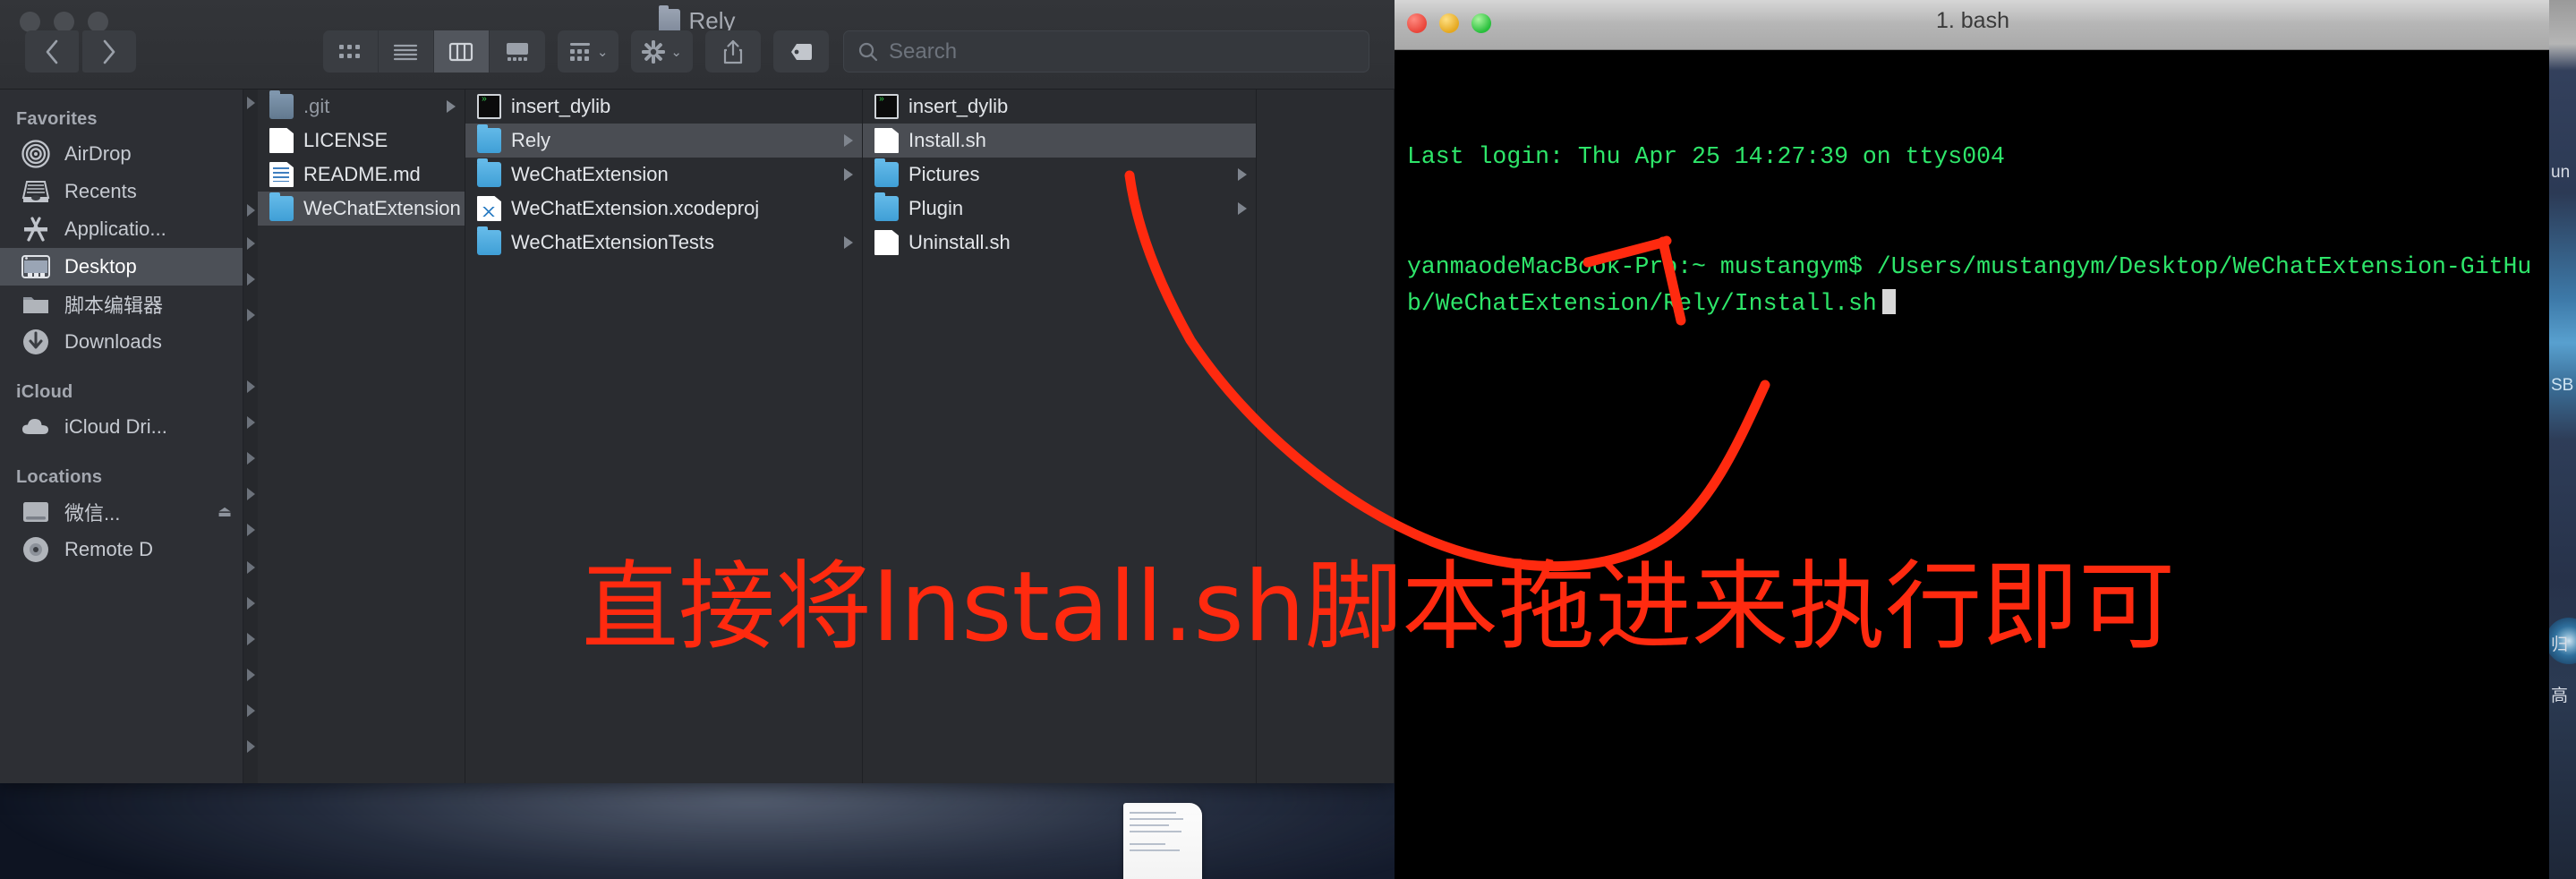 This screenshot has width=2576, height=879. I want to click on finder-column-root: .git LICENSE README.md WeChatExtension, so click(361, 436).